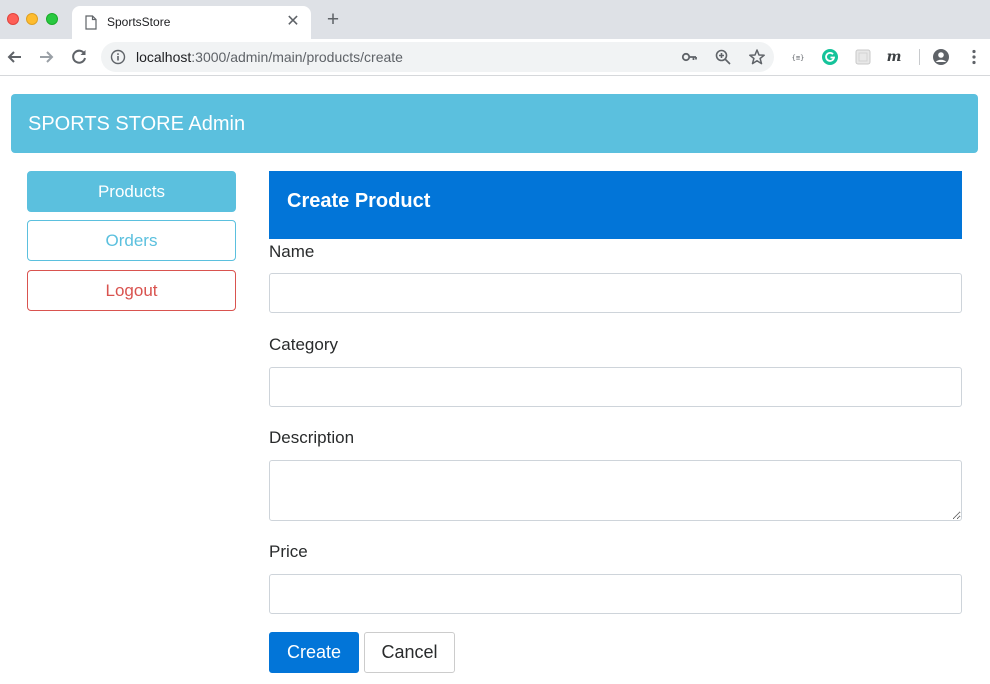  I want to click on url-host: localhost, so click(164, 57).